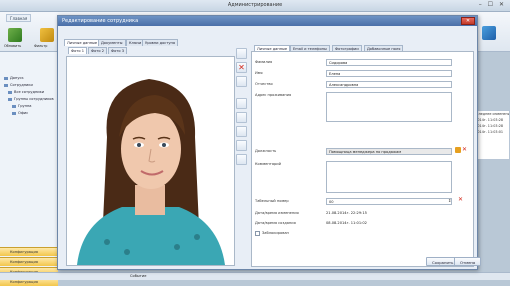 Image resolution: width=510 pixels, height=286 pixels. Describe the element at coordinates (346, 223) in the screenshot. I see `create-date-value: 08.08.2014г. 11:01:02` at that location.